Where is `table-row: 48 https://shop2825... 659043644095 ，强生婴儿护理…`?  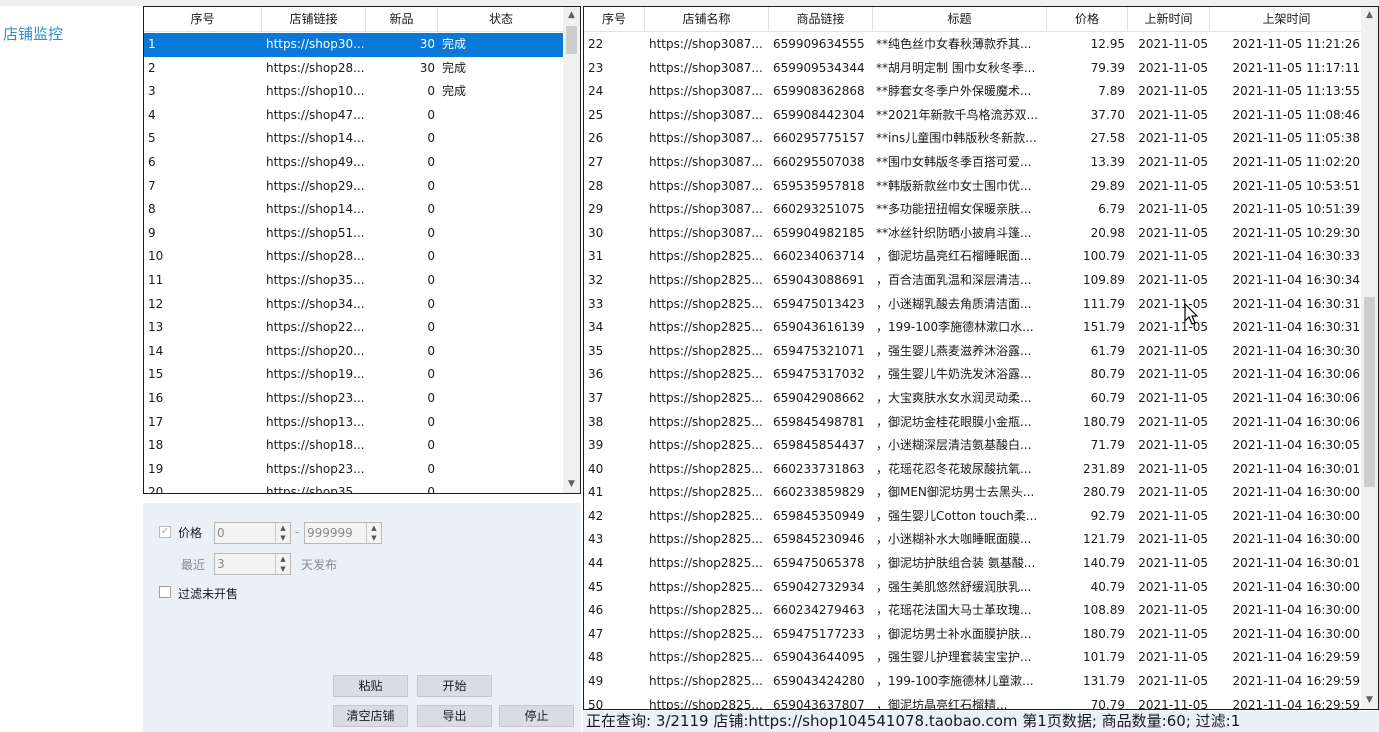
table-row: 48 https://shop2825... 659043644095 ，强生婴儿护理… is located at coordinates (973, 658).